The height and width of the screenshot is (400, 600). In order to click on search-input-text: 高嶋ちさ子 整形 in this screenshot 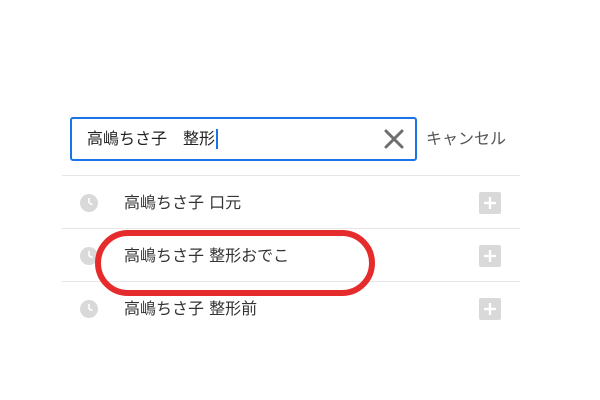, I will do `click(153, 139)`.